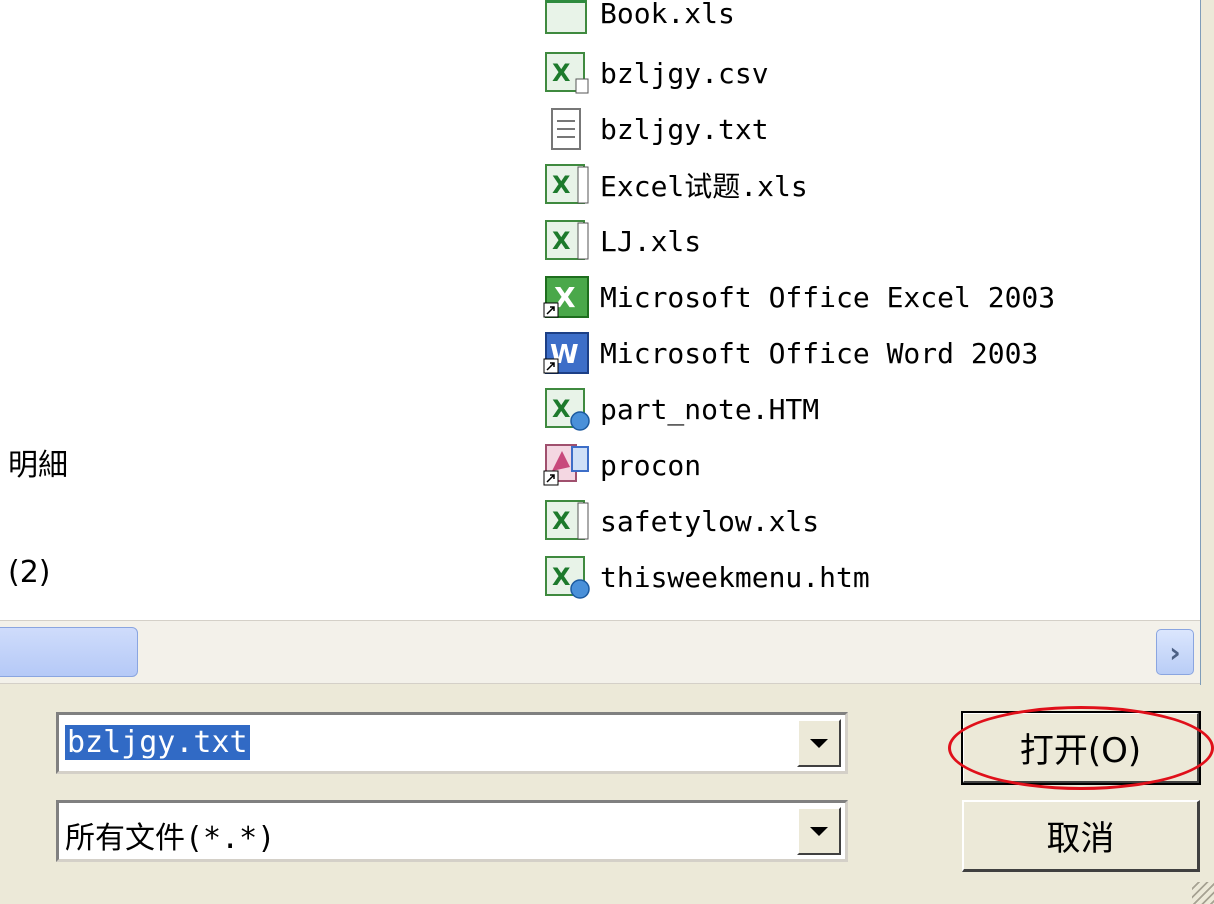 The width and height of the screenshot is (1214, 904). Describe the element at coordinates (651, 241) in the screenshot. I see `file-name: LJ.xls` at that location.